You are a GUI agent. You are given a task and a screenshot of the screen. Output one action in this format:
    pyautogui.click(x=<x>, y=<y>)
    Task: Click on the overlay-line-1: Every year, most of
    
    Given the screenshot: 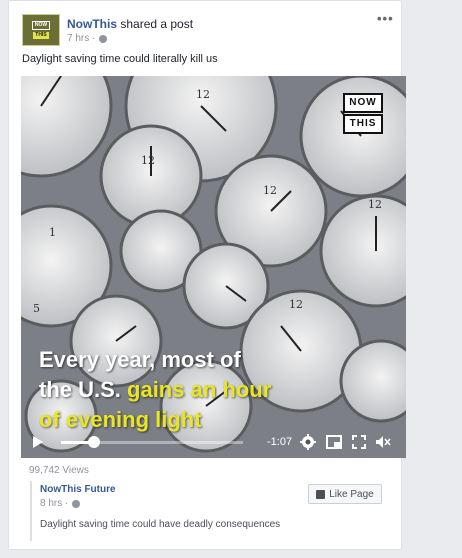 What is the action you would take?
    pyautogui.click(x=140, y=359)
    